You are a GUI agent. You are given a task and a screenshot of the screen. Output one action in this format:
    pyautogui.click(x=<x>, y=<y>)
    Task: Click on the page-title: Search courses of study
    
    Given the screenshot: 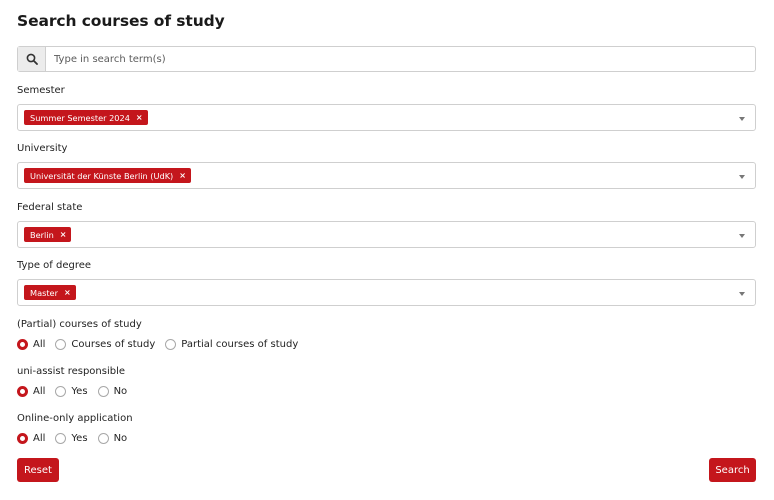 What is the action you would take?
    pyautogui.click(x=121, y=21)
    